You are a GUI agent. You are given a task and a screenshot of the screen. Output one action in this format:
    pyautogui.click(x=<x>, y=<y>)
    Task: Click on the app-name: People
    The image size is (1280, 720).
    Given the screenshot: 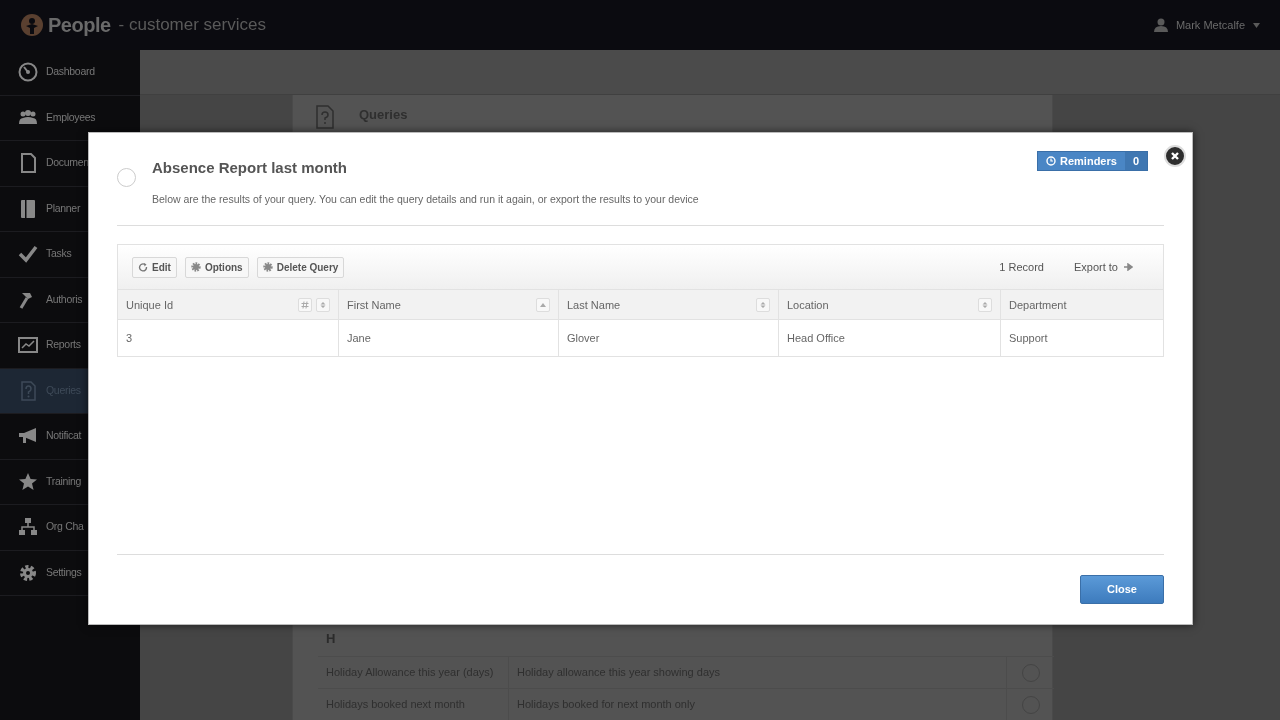 What is the action you would take?
    pyautogui.click(x=79, y=25)
    